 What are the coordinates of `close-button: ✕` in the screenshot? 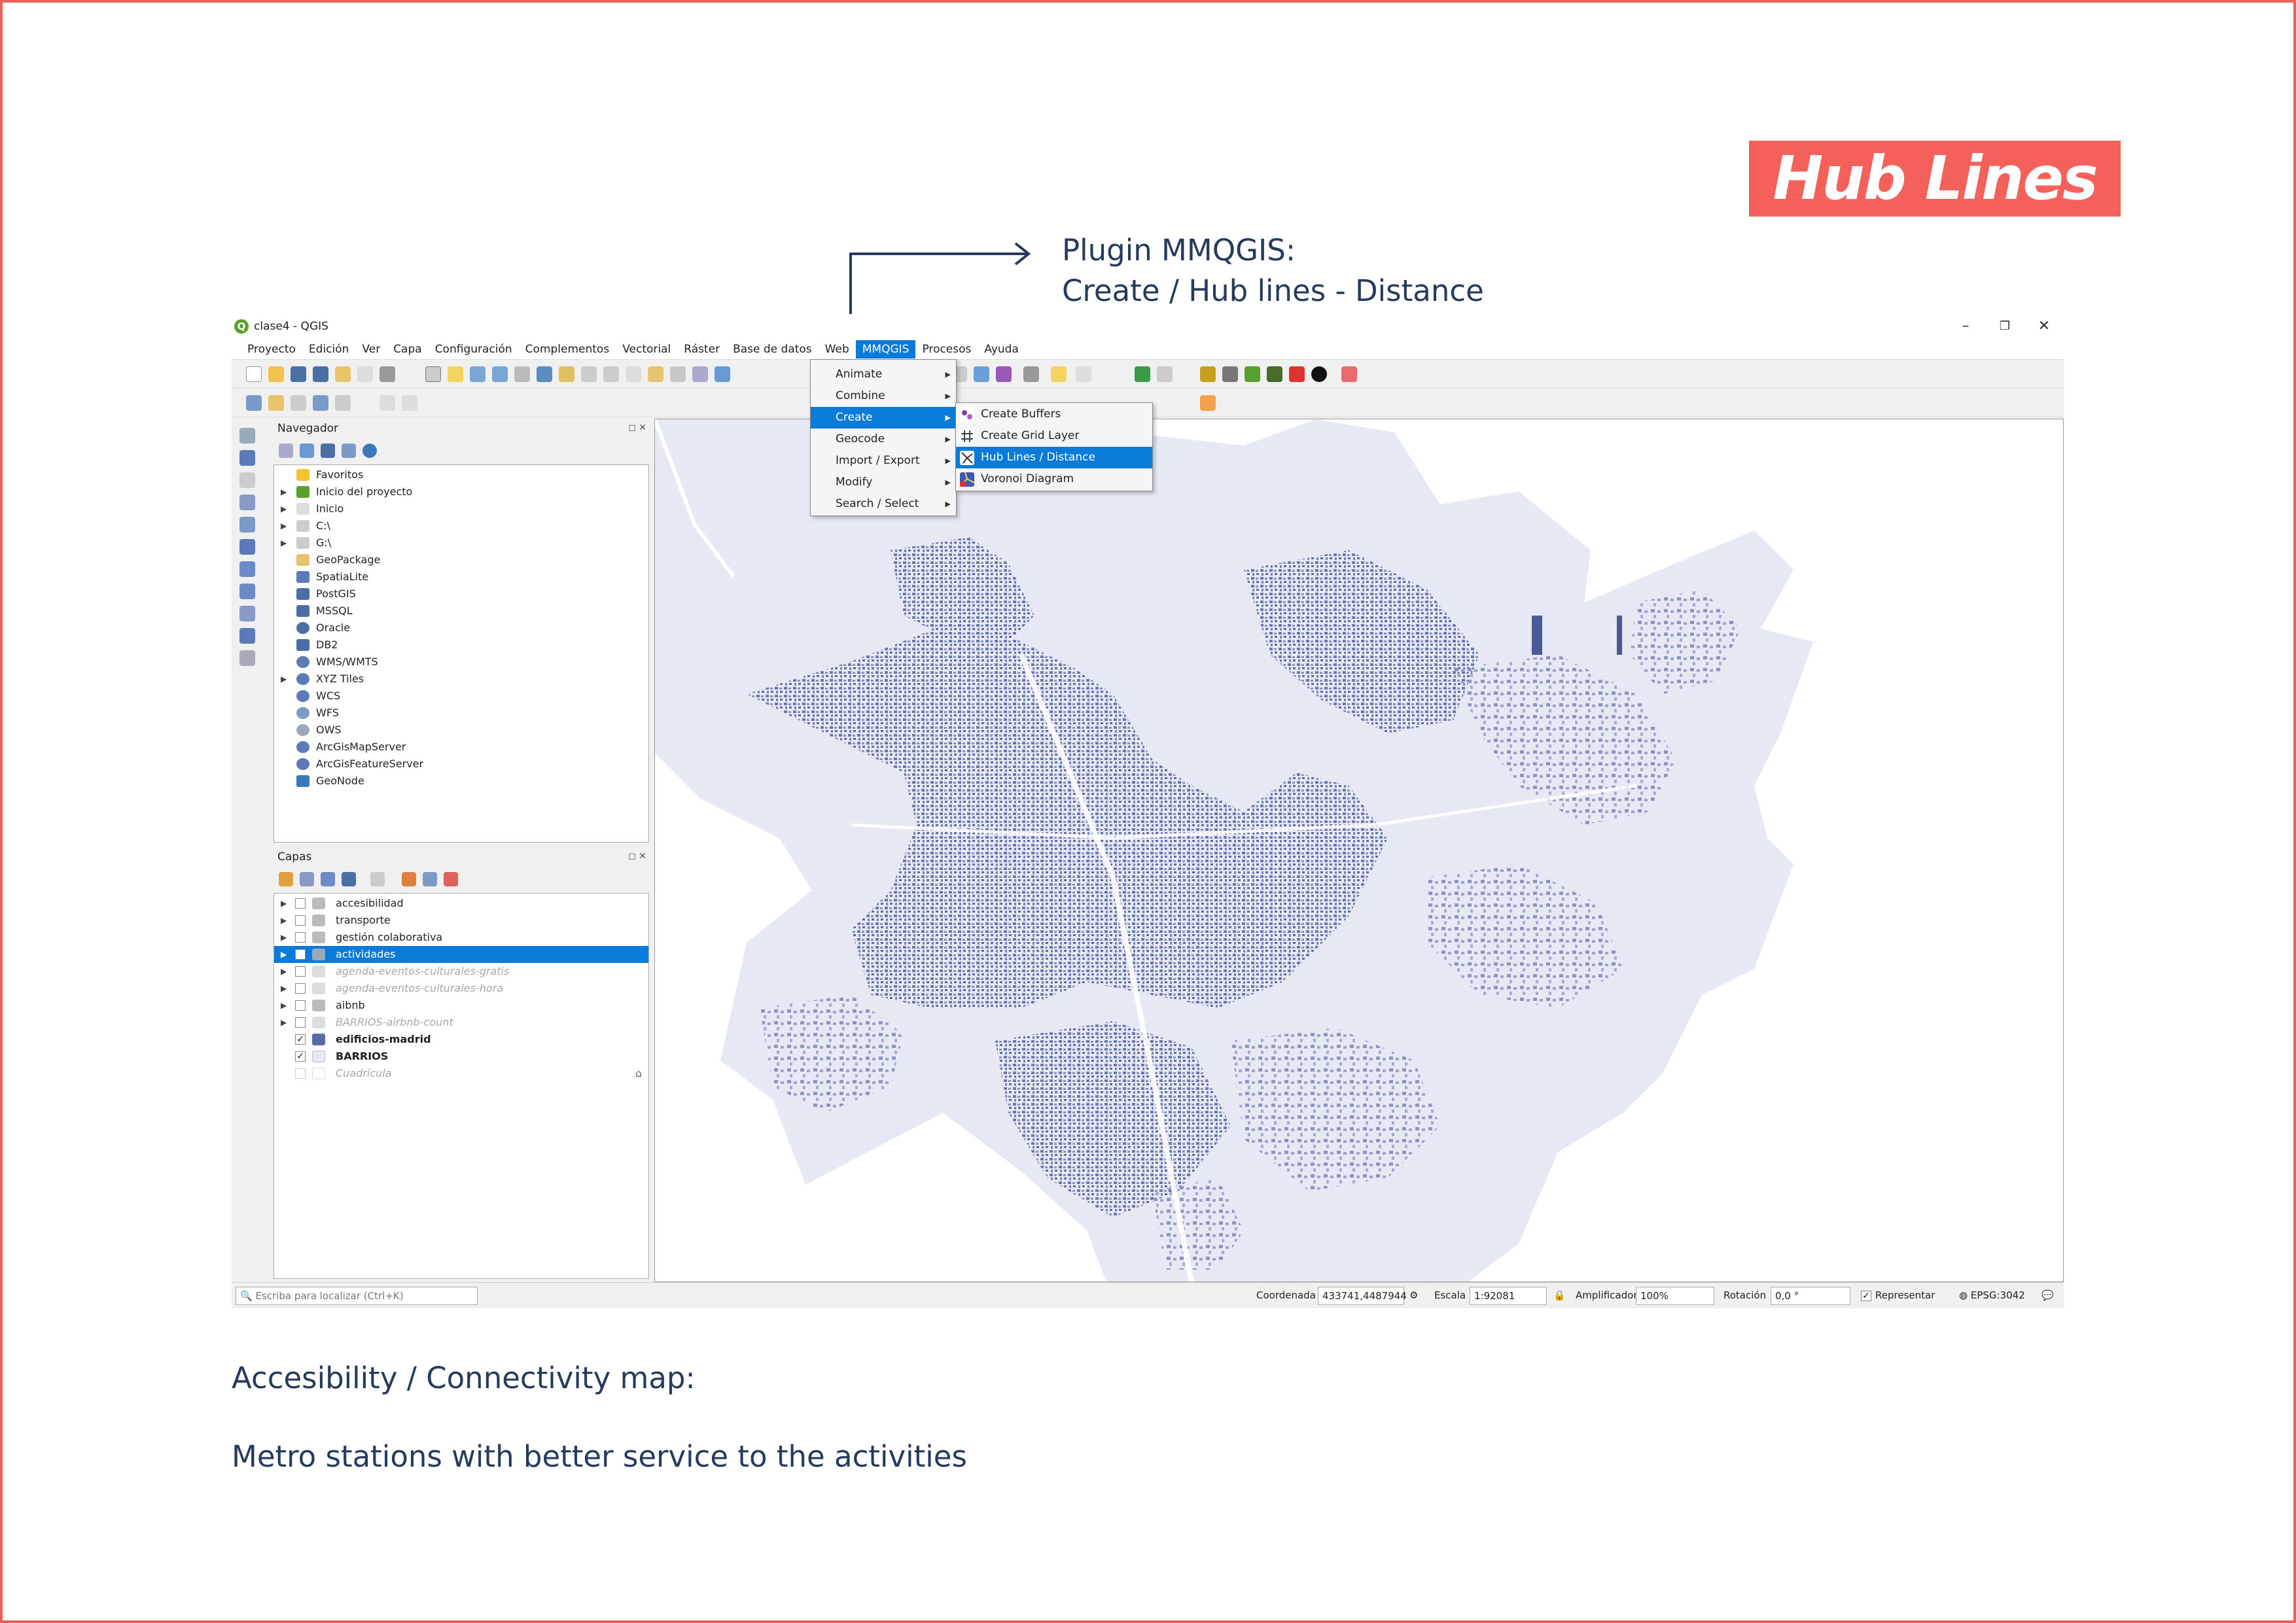 It's located at (2044, 327).